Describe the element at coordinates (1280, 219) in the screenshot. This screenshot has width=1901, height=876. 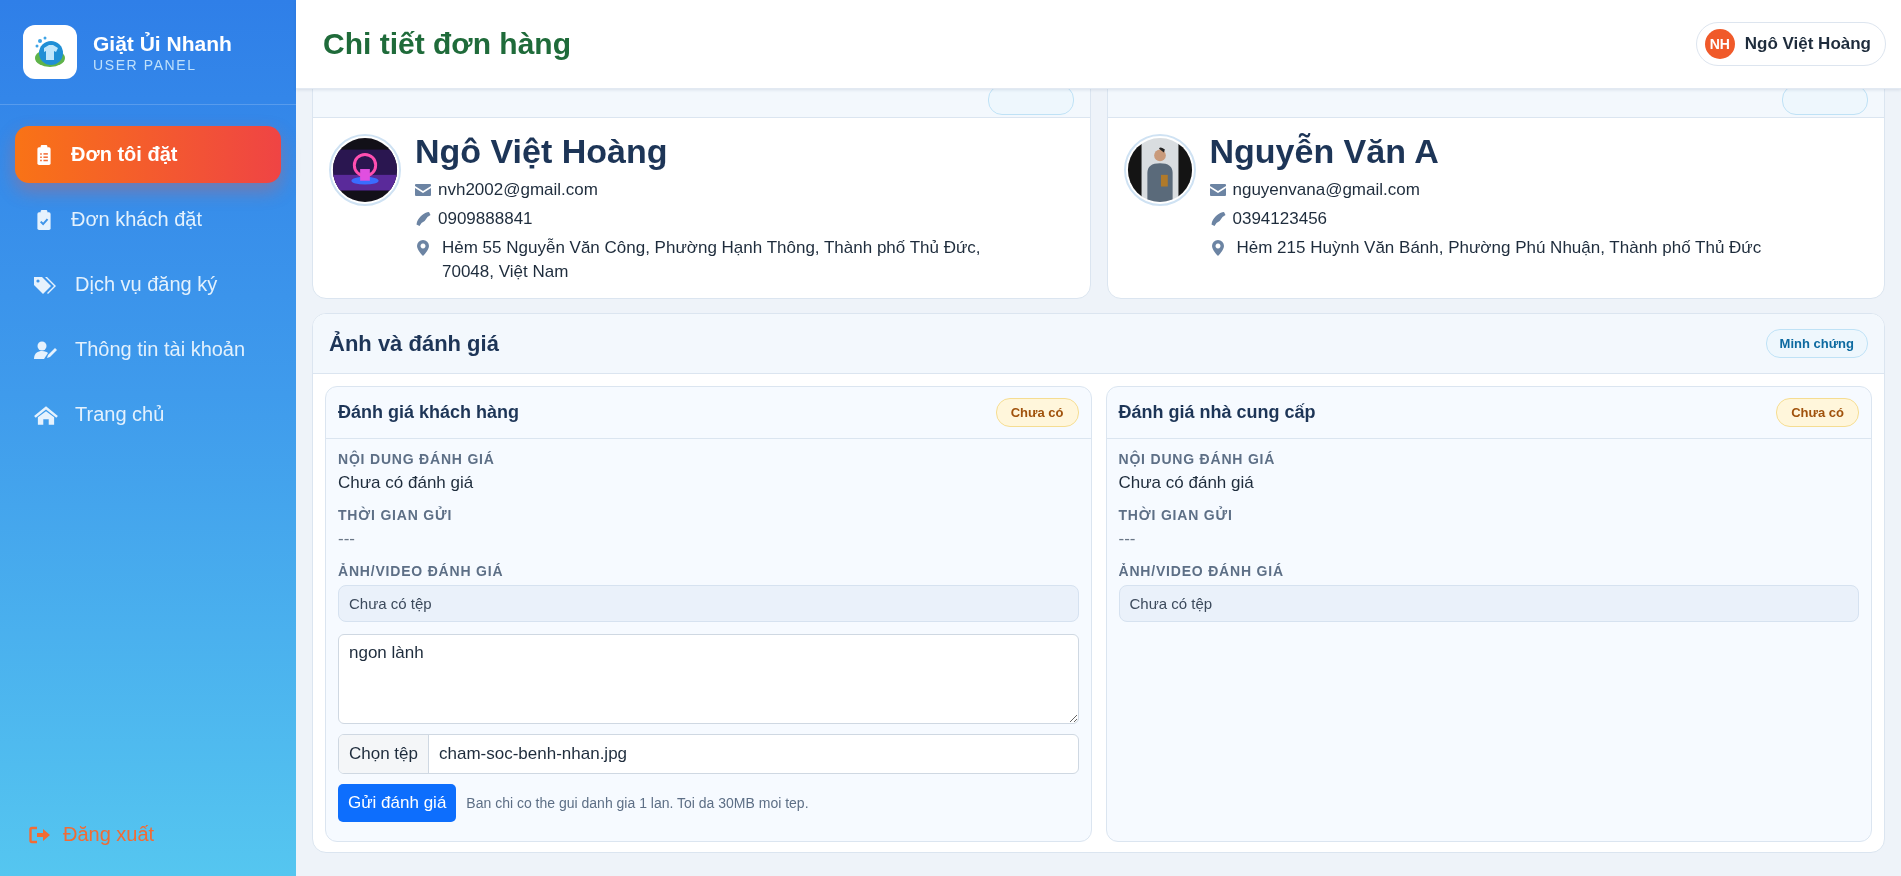
I see `phone-text: 0394123456` at that location.